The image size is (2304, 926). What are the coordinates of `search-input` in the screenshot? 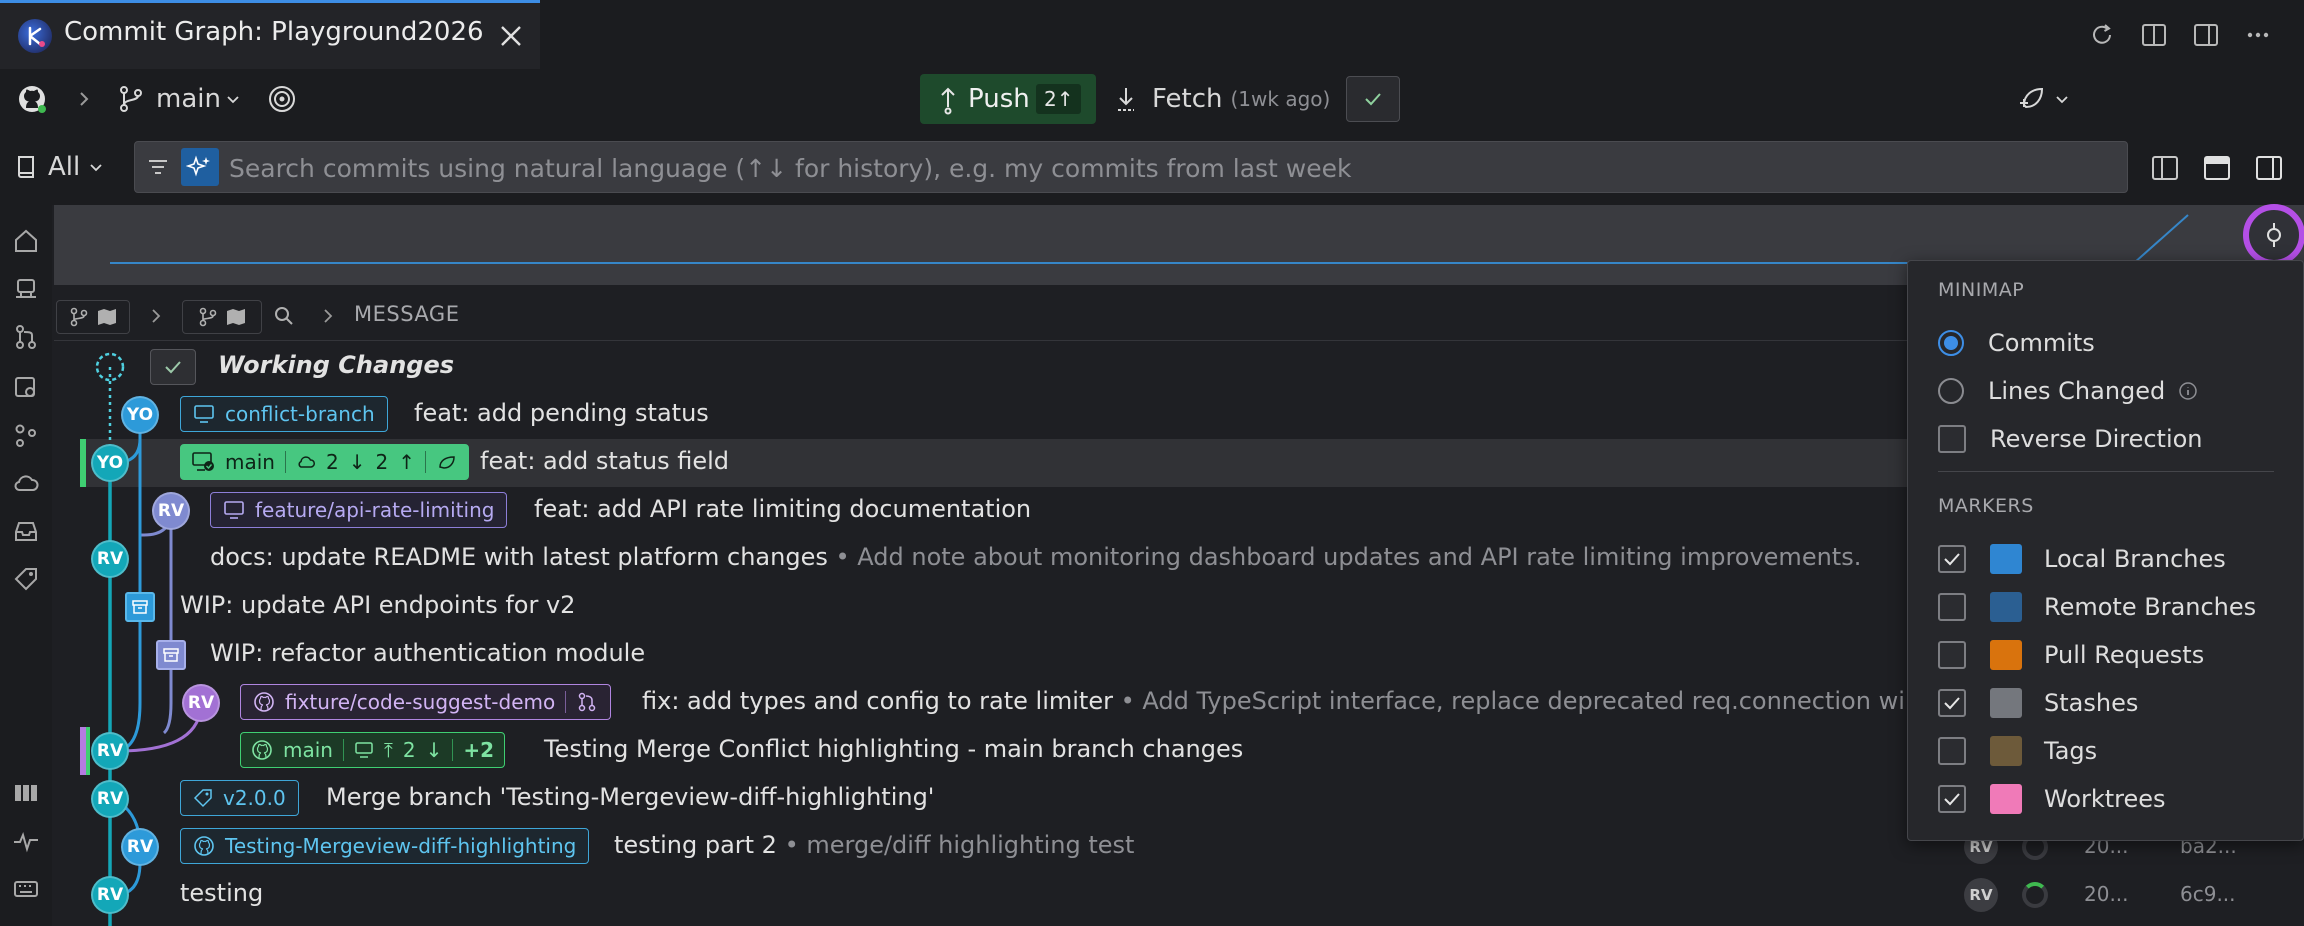 It's located at (1169, 168).